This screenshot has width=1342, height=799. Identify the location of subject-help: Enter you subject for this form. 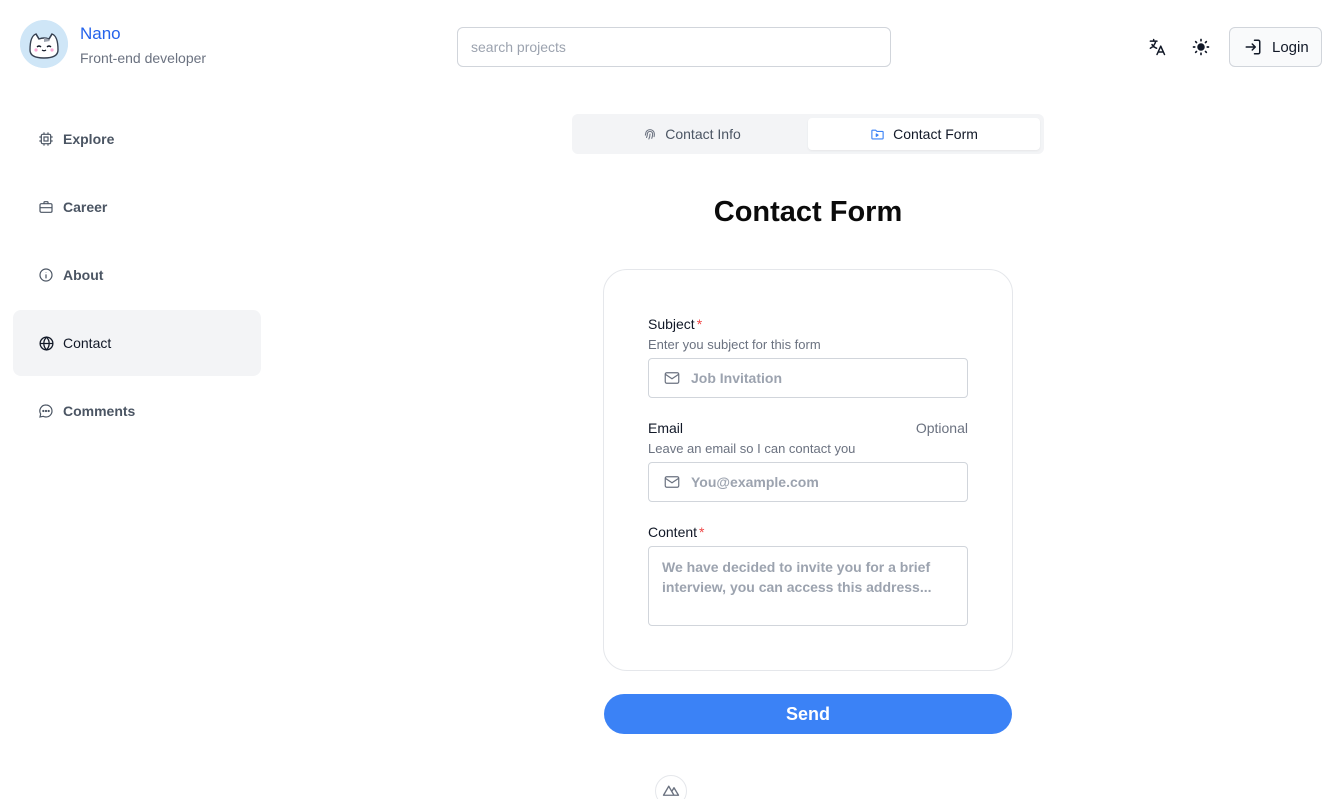
(734, 344).